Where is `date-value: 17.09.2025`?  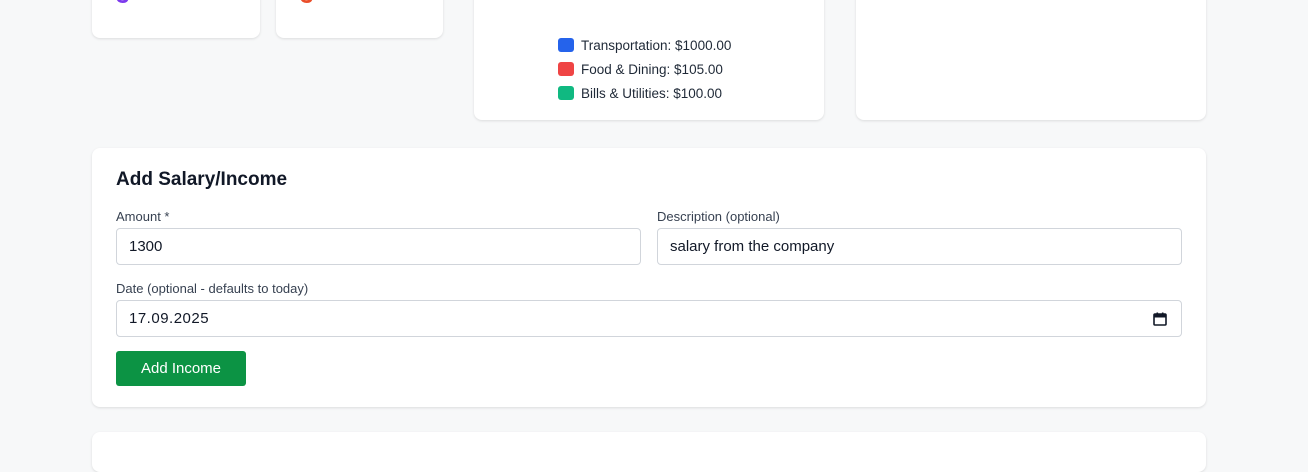
date-value: 17.09.2025 is located at coordinates (169, 318).